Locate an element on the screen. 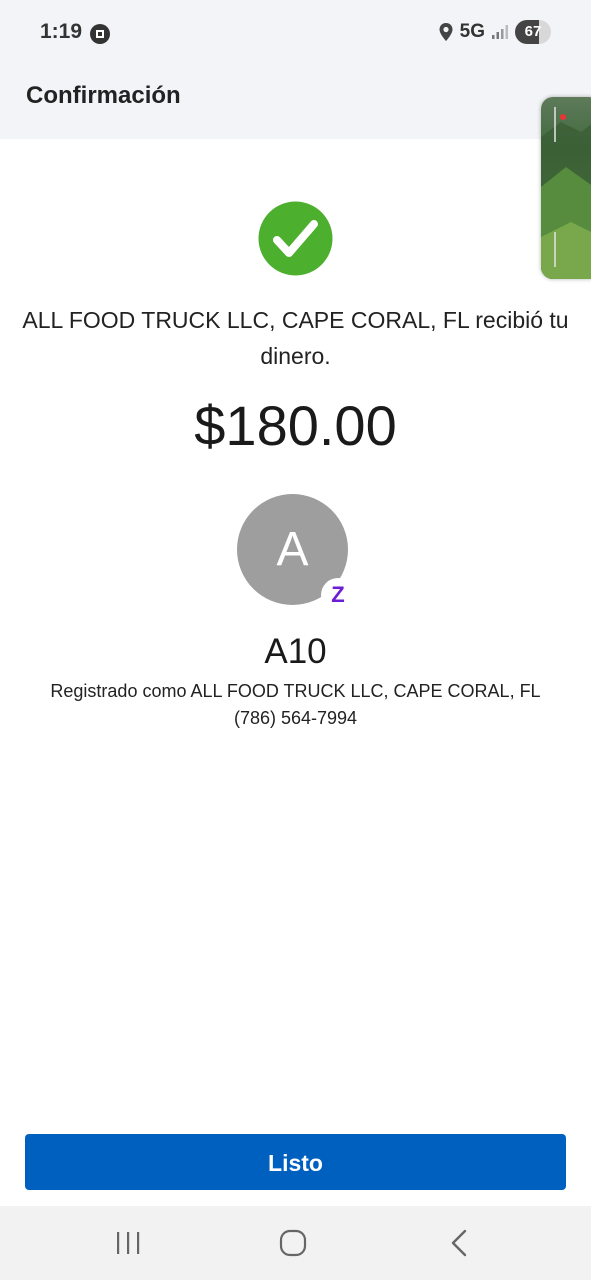 The image size is (591, 1280). battery-level: 67 is located at coordinates (533, 31).